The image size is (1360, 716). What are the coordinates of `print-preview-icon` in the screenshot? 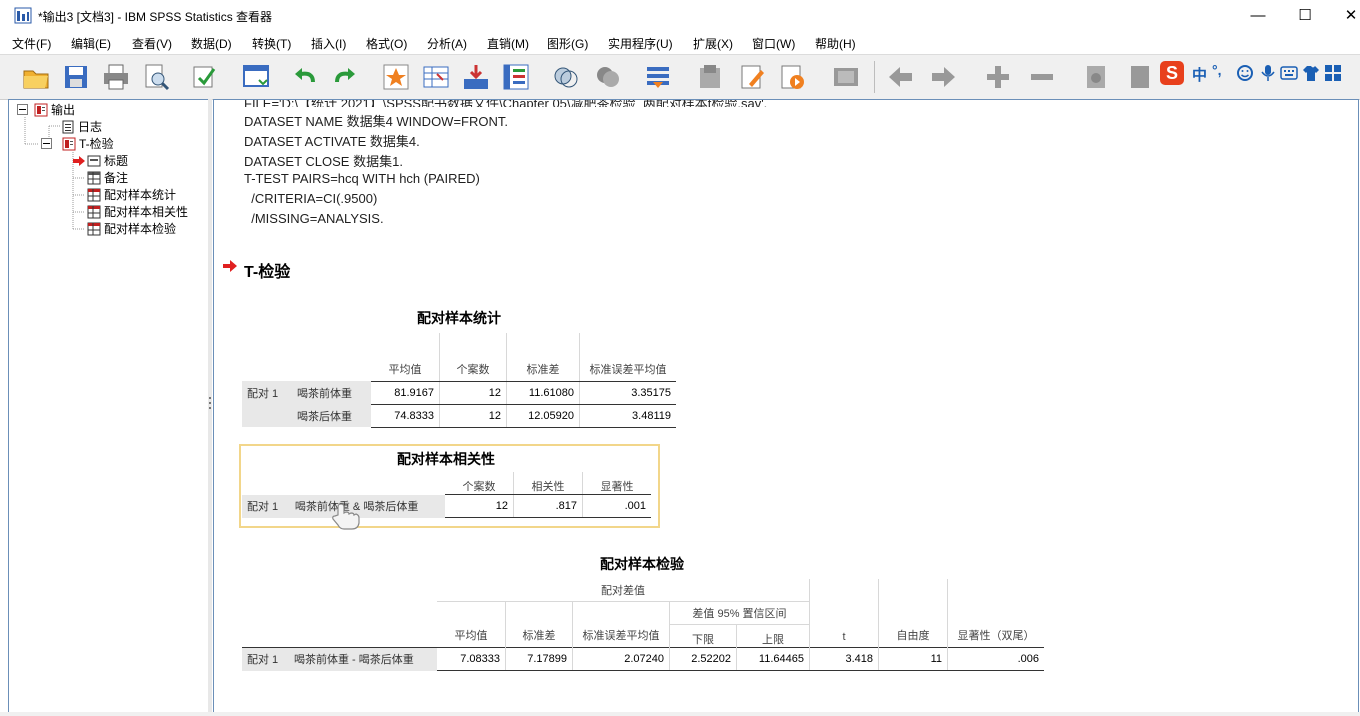 It's located at (156, 77).